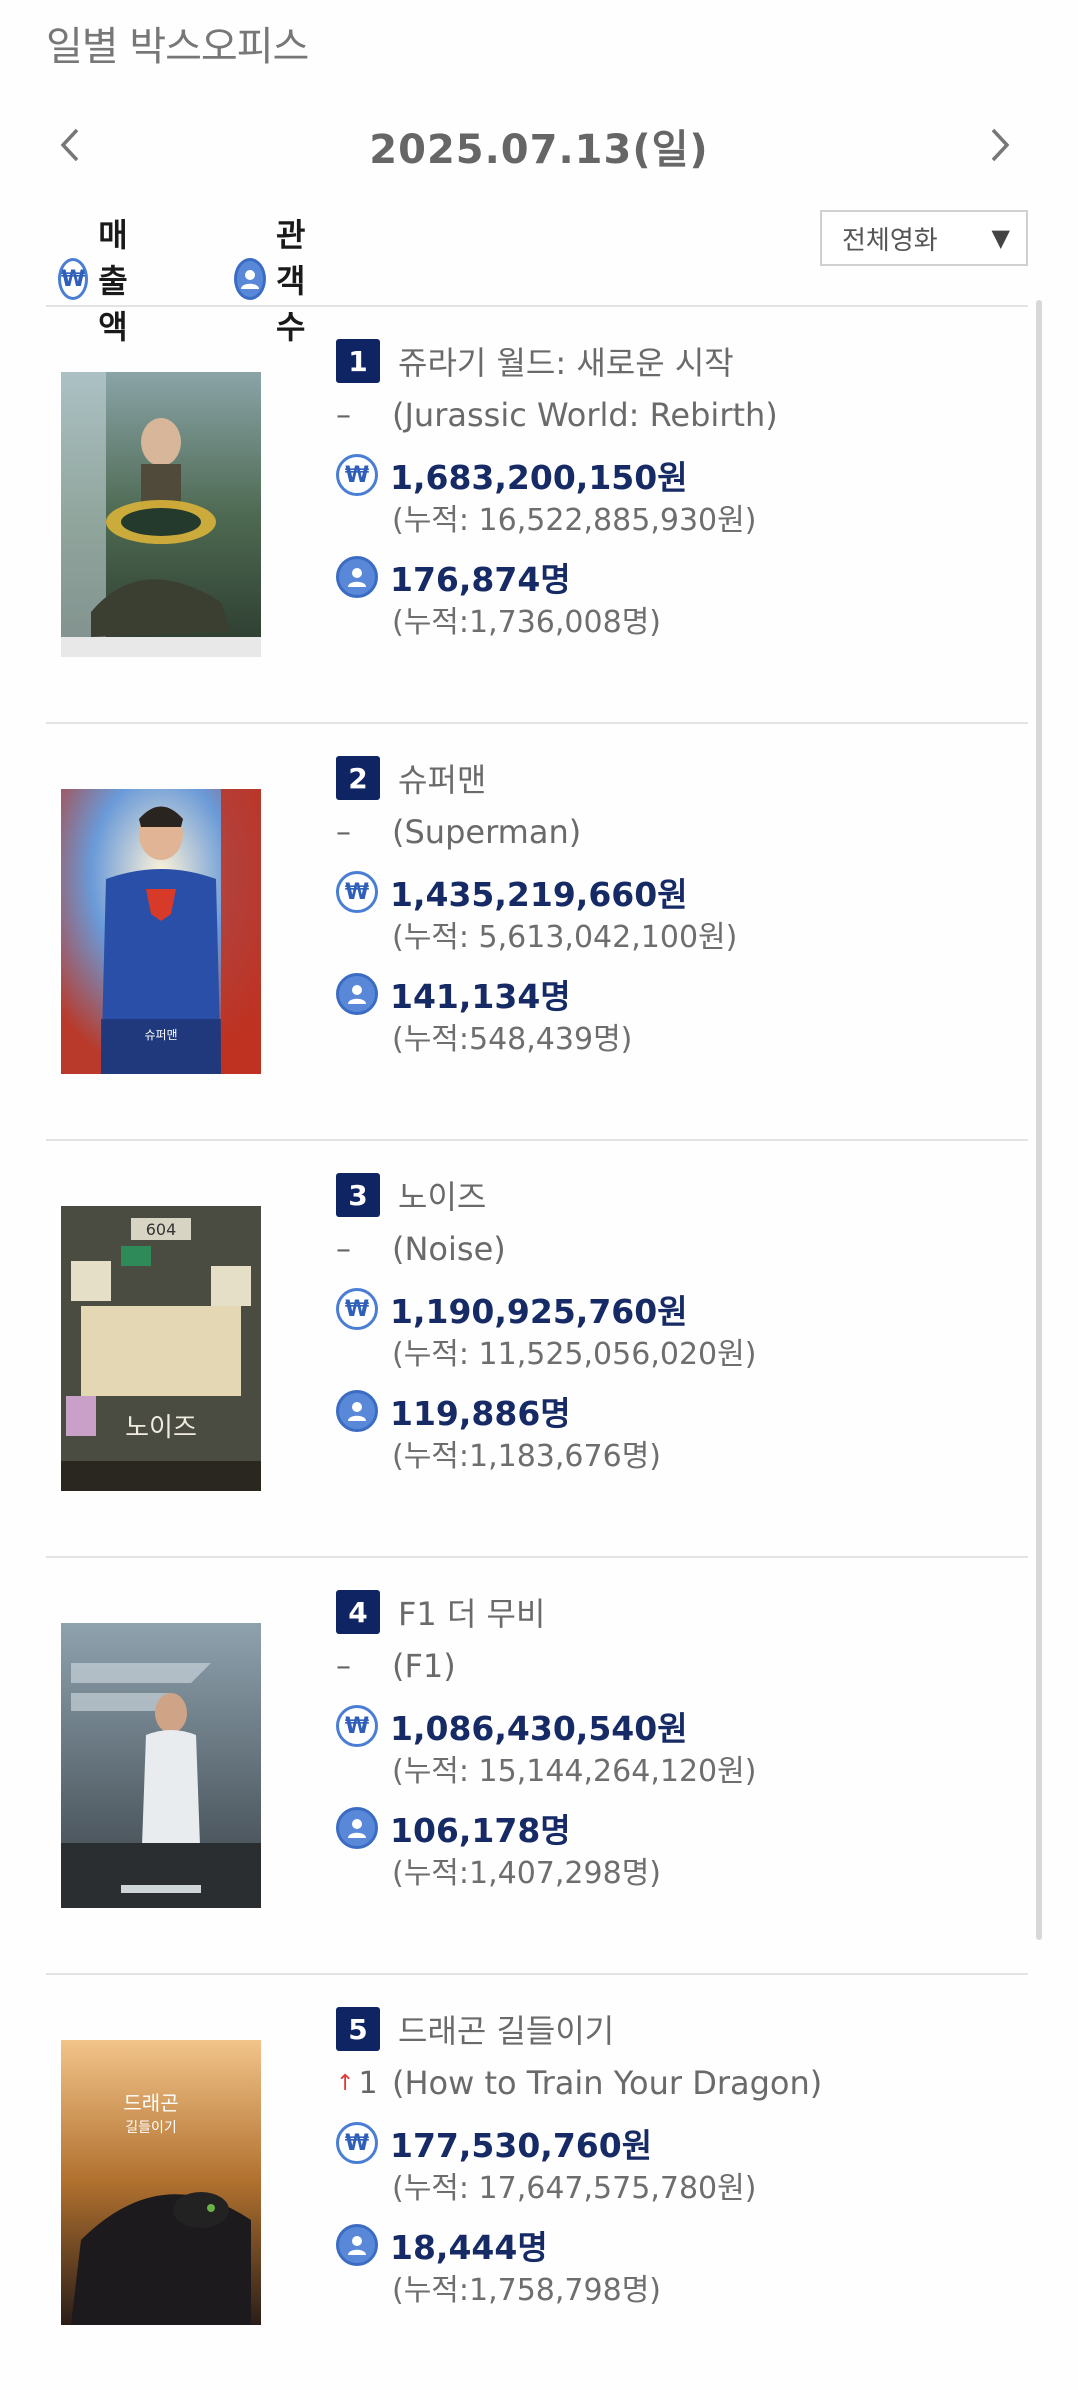 The image size is (1078, 2390). I want to click on movie-filter-select: 전체영화 ▼, so click(924, 238).